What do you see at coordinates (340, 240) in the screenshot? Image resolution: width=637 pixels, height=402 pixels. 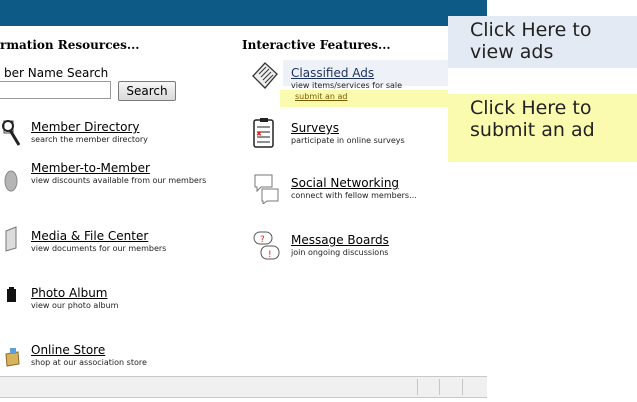 I see `message-boards-link: Message Boards` at bounding box center [340, 240].